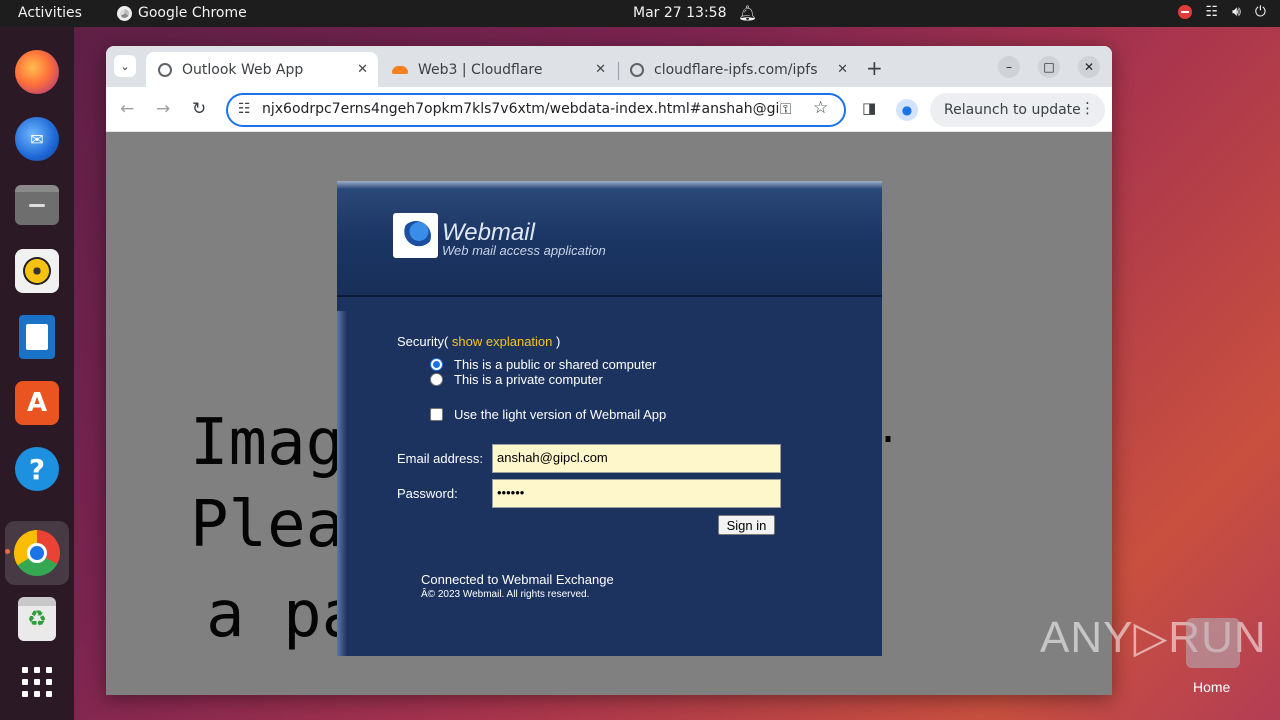 This screenshot has height=720, width=1280. What do you see at coordinates (244, 109) in the screenshot?
I see `site-info-icon: ☷` at bounding box center [244, 109].